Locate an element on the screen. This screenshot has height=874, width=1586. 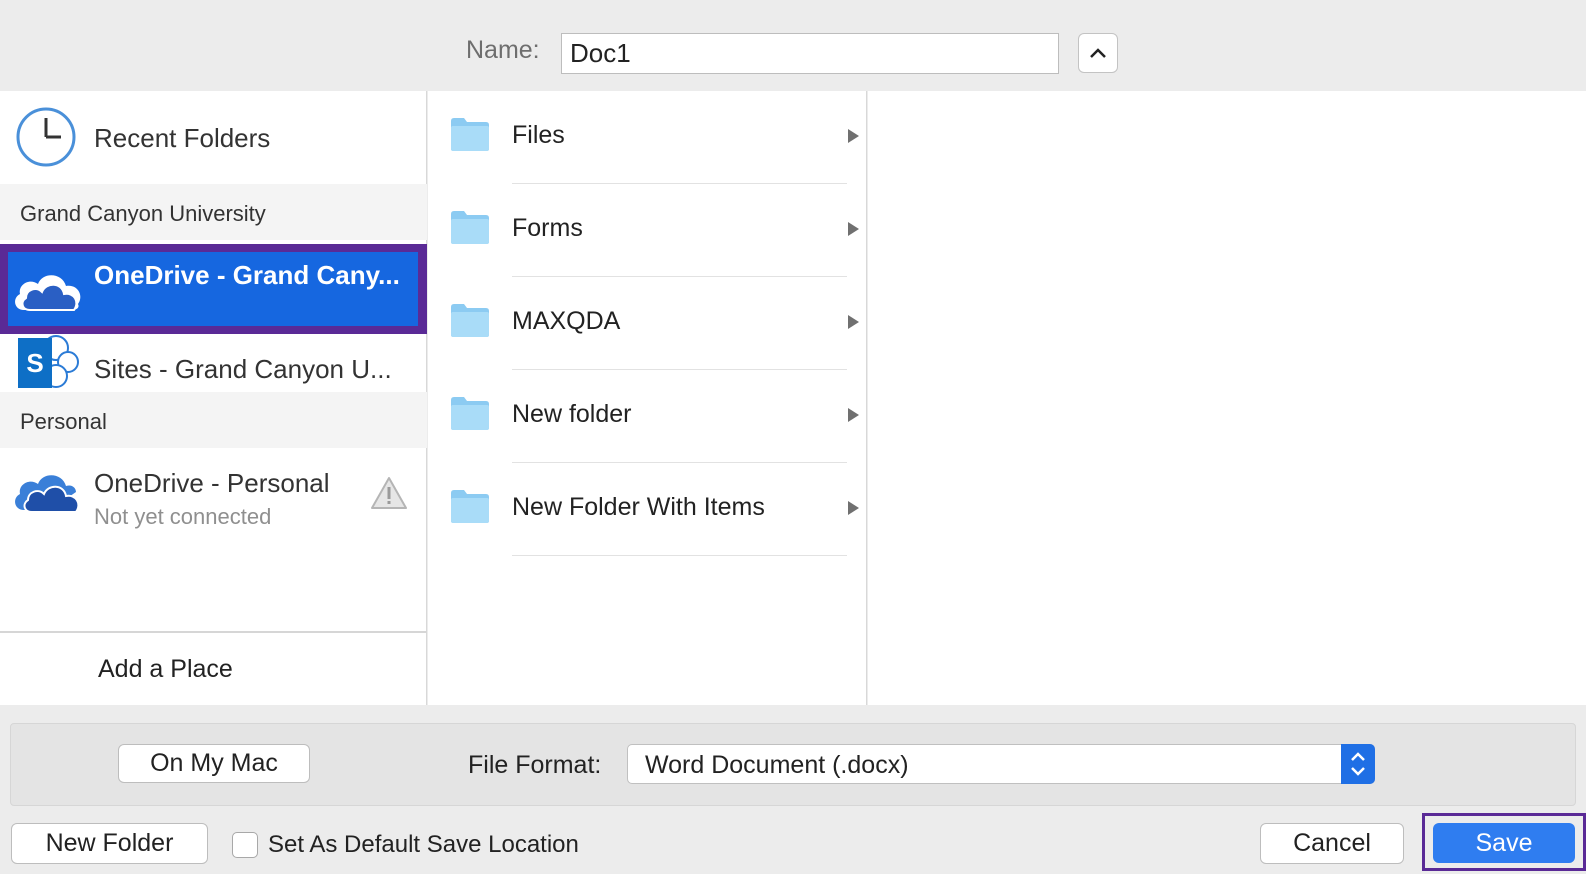
warning-icon is located at coordinates (389, 493).